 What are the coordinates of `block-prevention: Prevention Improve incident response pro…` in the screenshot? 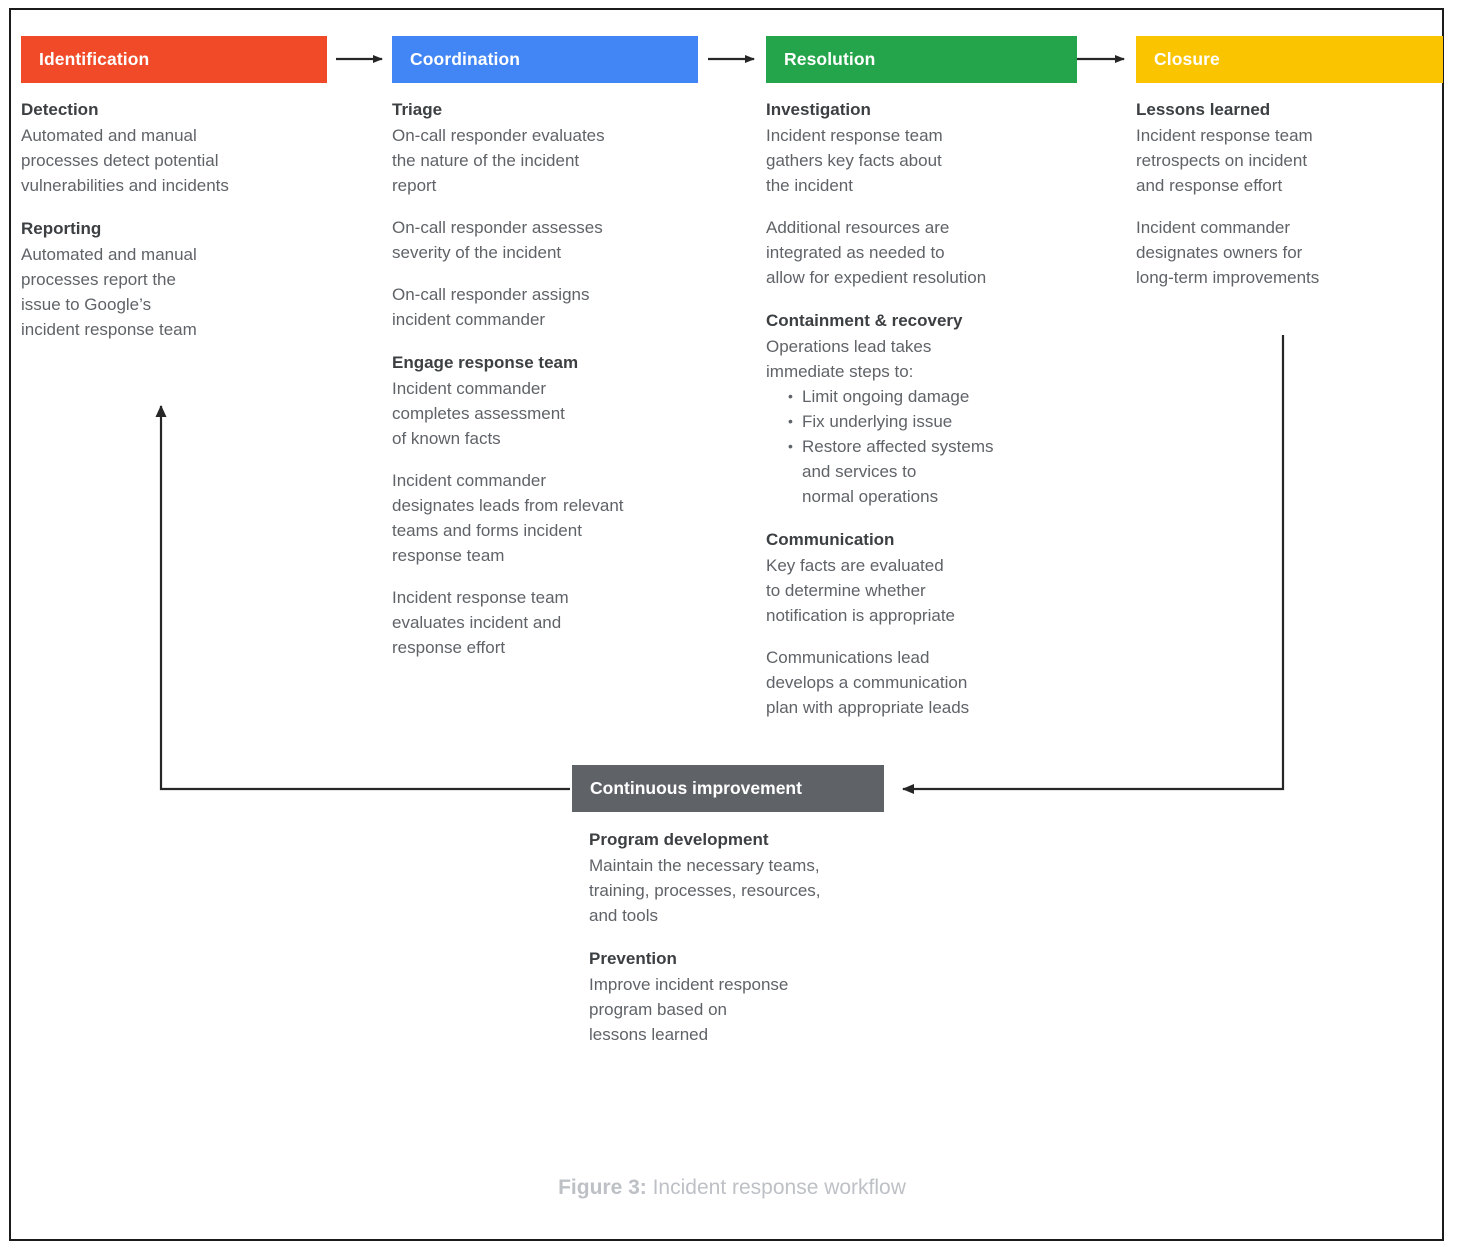 It's located at (754, 996).